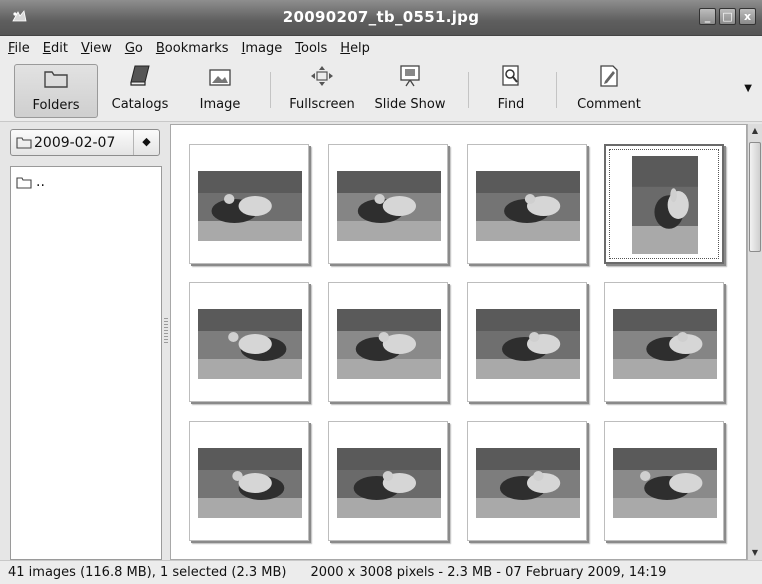  Describe the element at coordinates (166, 331) in the screenshot. I see `pane-resize-handle` at that location.